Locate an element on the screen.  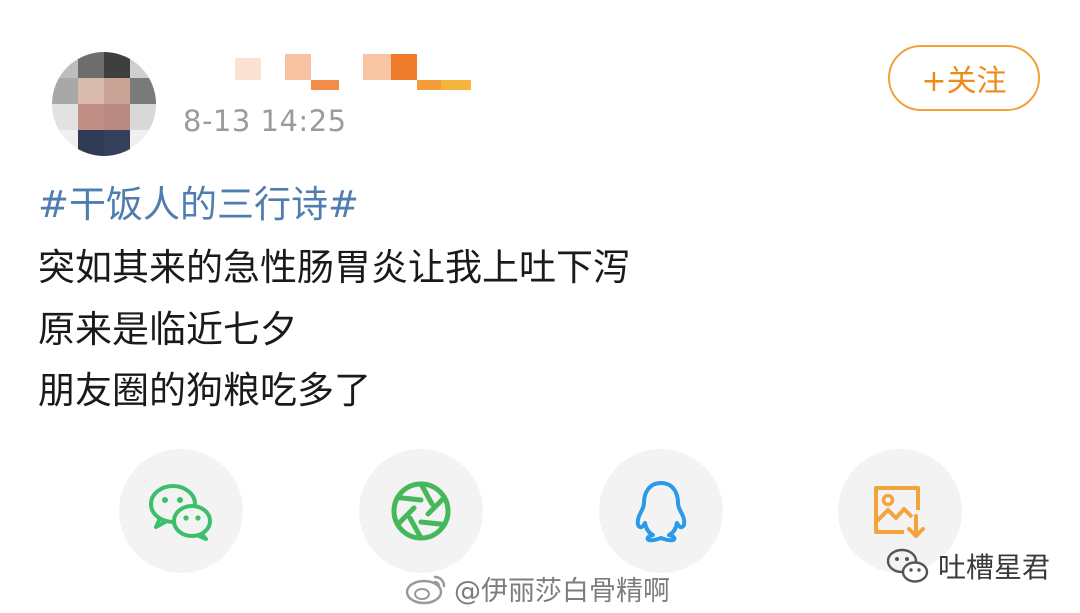
qq-icon is located at coordinates (661, 512).